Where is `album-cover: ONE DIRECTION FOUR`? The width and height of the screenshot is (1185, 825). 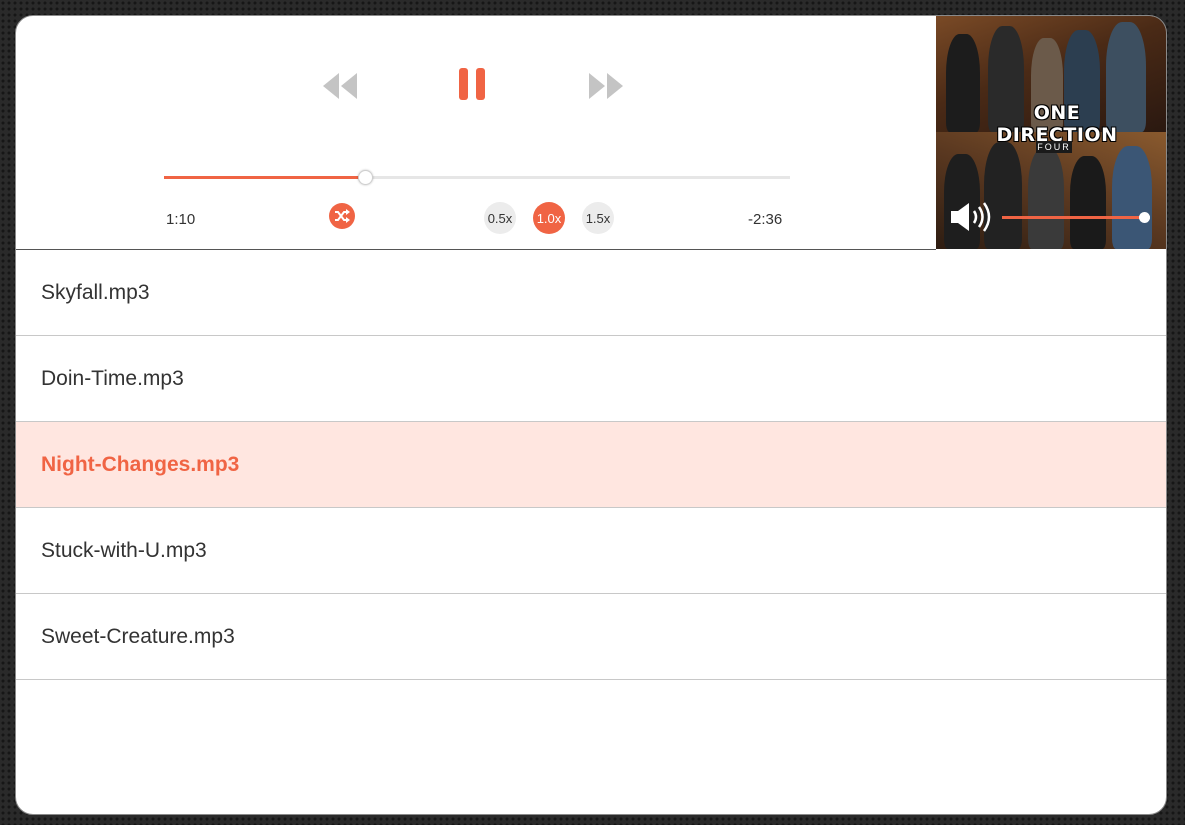
album-cover: ONE DIRECTION FOUR is located at coordinates (1051, 132).